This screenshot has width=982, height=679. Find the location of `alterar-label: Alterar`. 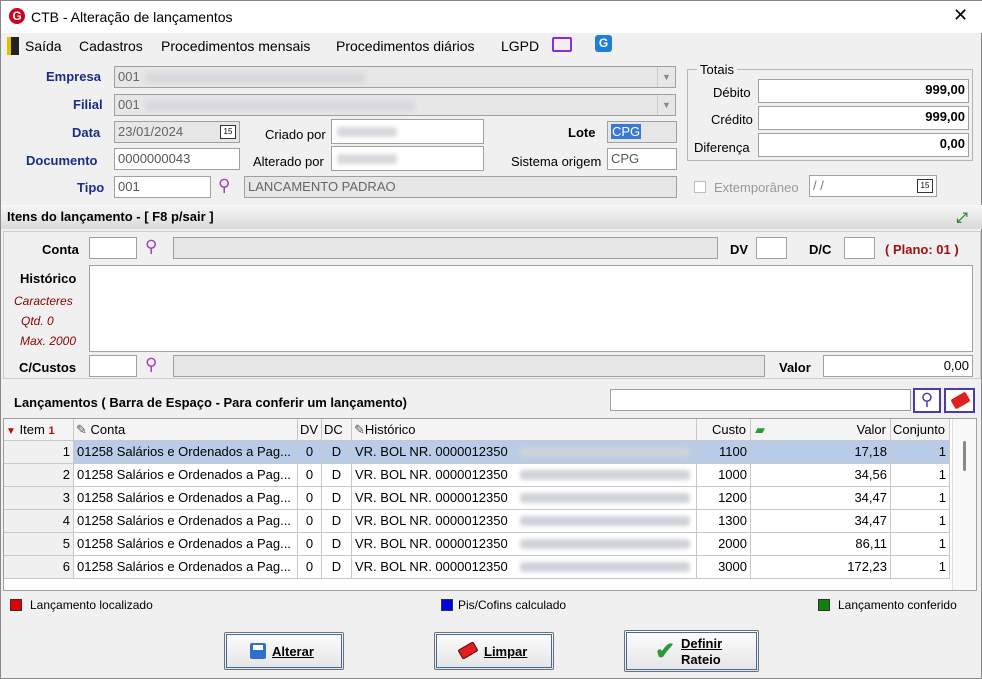

alterar-label: Alterar is located at coordinates (293, 651).